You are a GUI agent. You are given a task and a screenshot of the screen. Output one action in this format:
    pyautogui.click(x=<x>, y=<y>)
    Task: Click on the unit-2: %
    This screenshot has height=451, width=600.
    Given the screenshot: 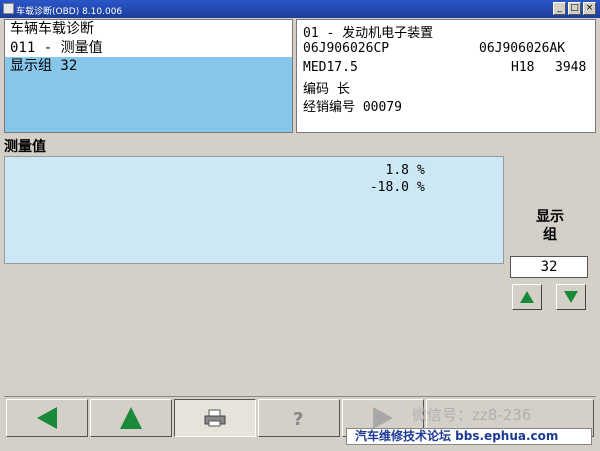 What is the action you would take?
    pyautogui.click(x=421, y=187)
    